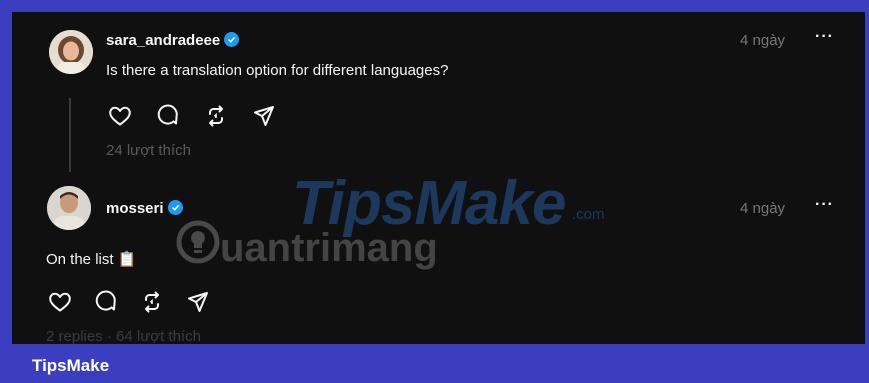 The width and height of the screenshot is (869, 383). What do you see at coordinates (123, 336) in the screenshot?
I see `reply-like-meta: 2 replies · 64 lượt thích` at bounding box center [123, 336].